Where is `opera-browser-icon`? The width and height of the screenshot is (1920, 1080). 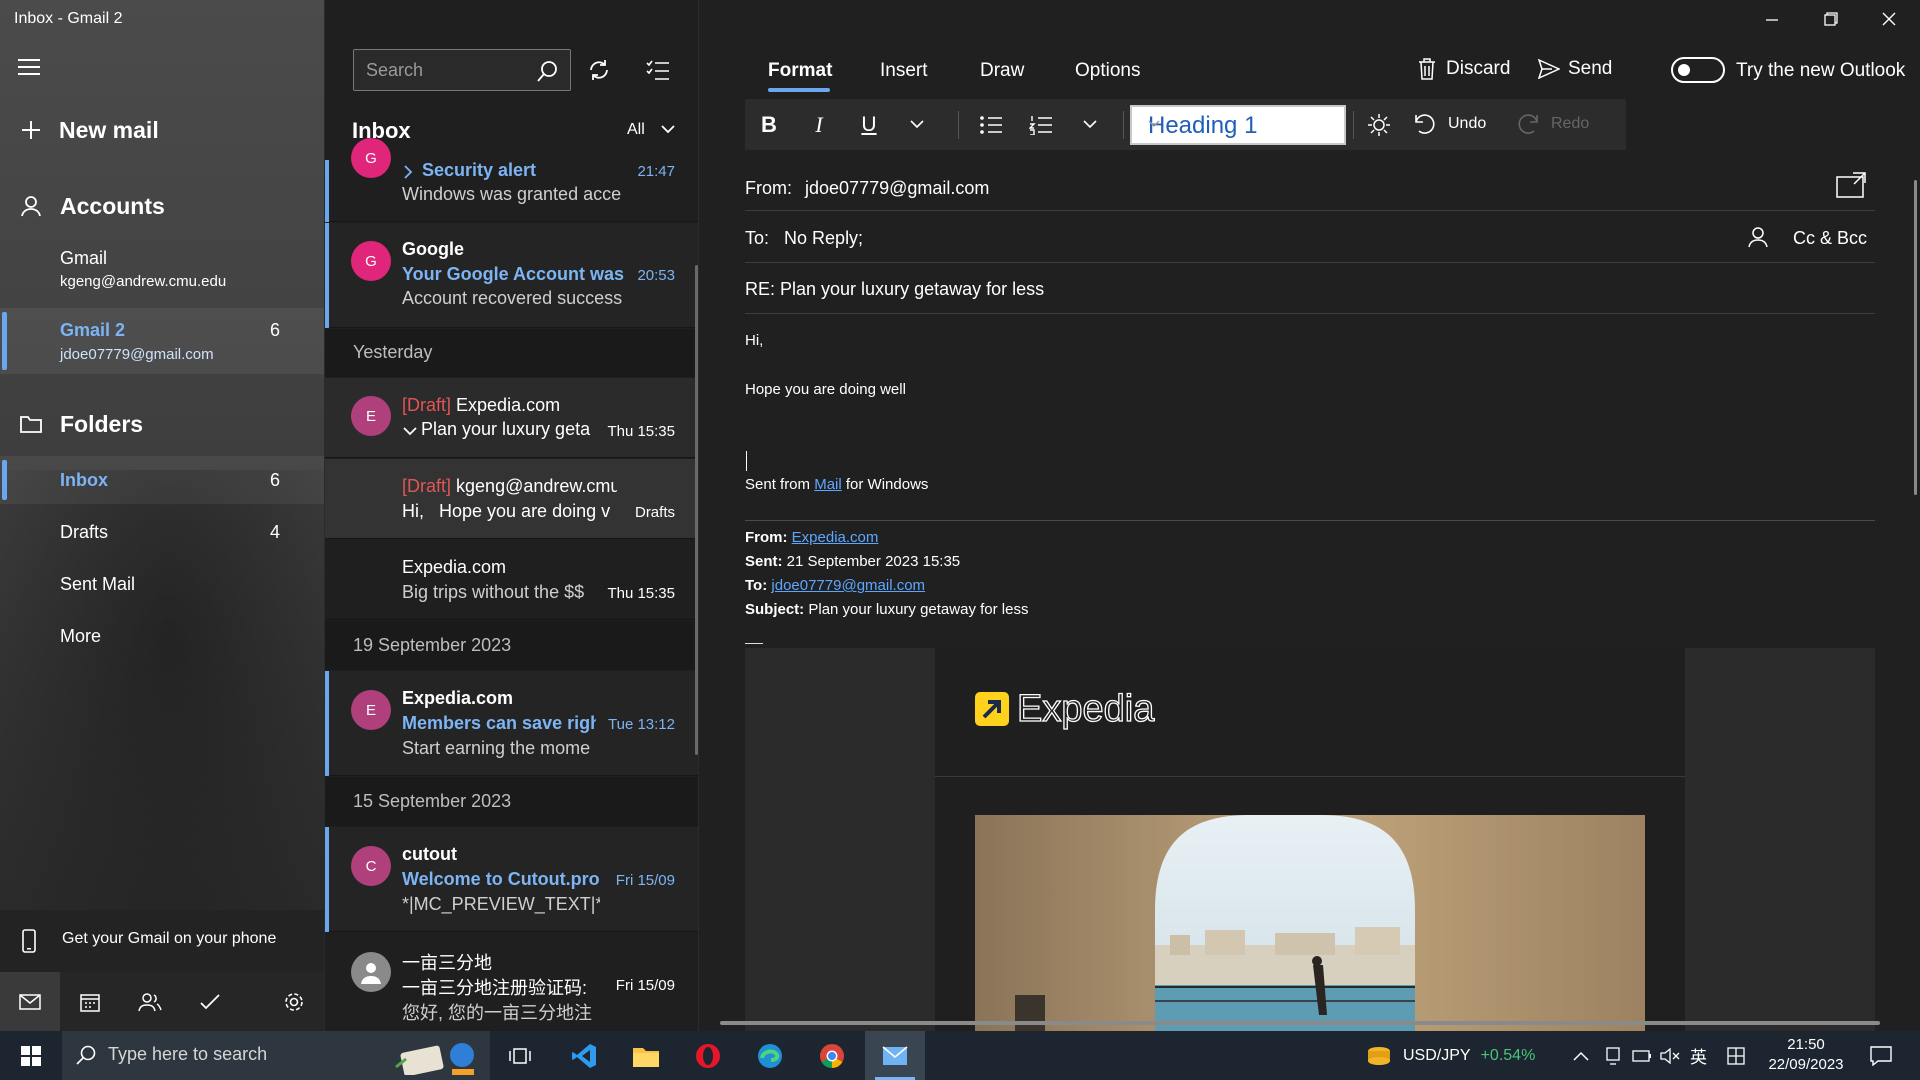 opera-browser-icon is located at coordinates (708, 1055).